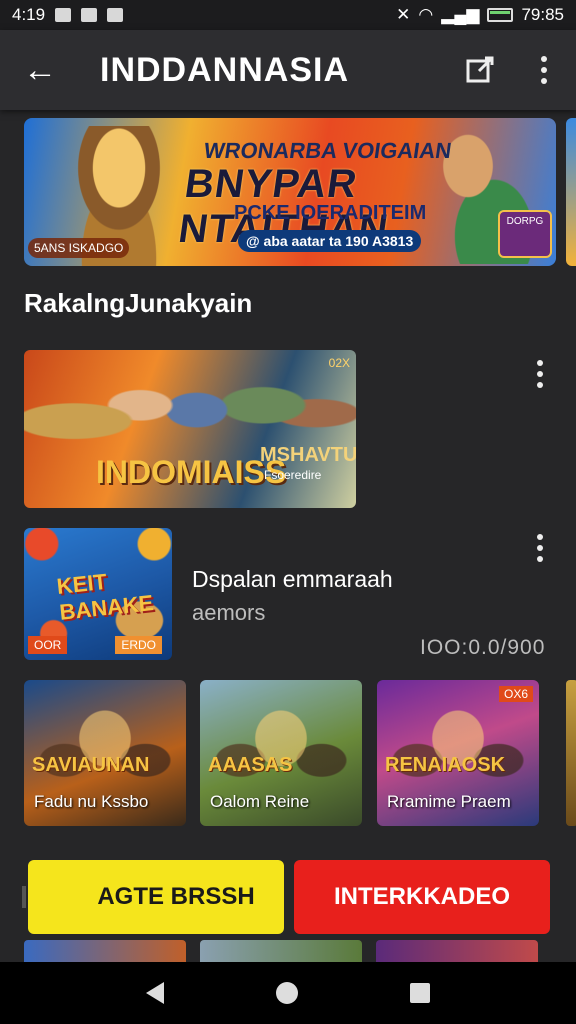 The image size is (576, 1024). Describe the element at coordinates (542, 14) in the screenshot. I see `status-clock: 79:85` at that location.